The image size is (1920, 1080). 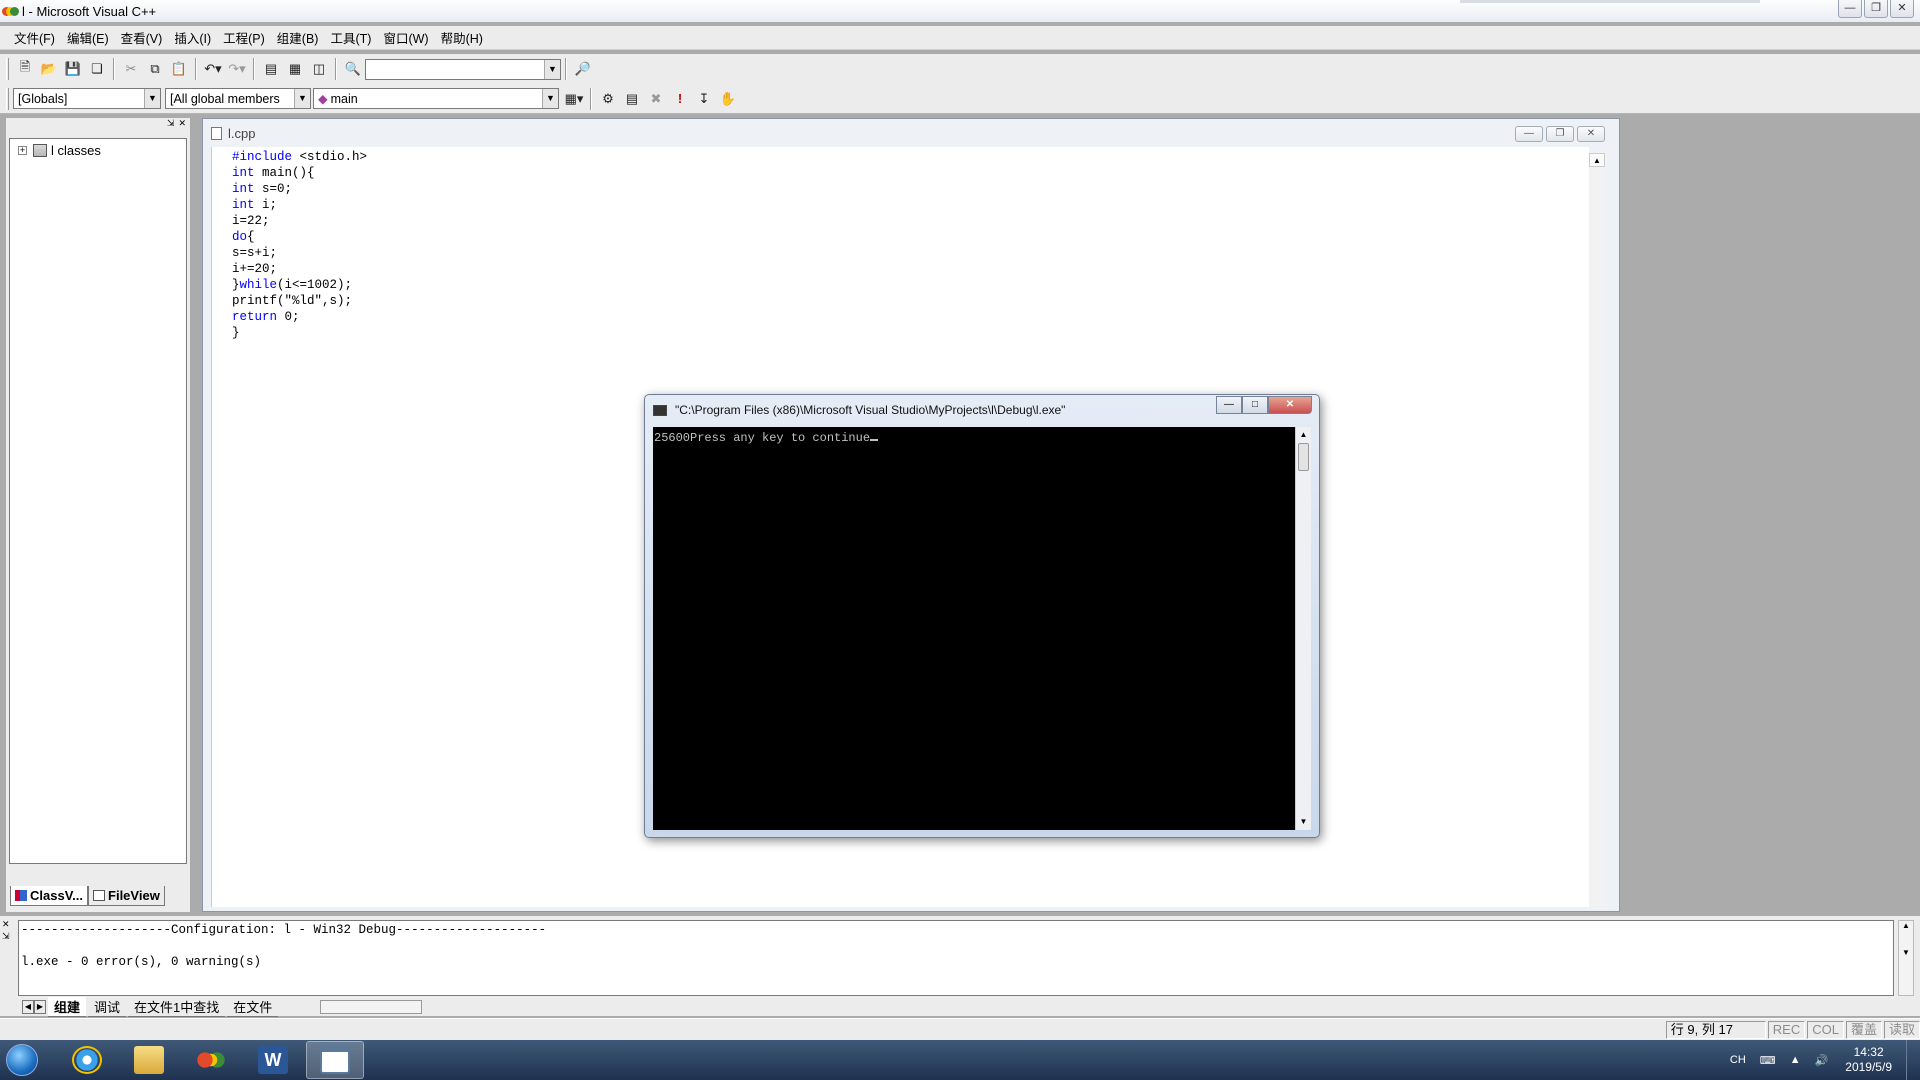 I want to click on tab-scroll-left-icon: ◀, so click(x=28, y=1007).